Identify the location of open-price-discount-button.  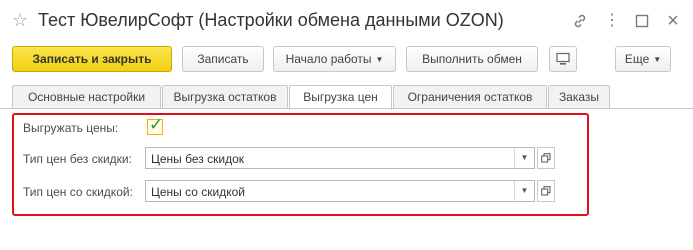
(546, 191).